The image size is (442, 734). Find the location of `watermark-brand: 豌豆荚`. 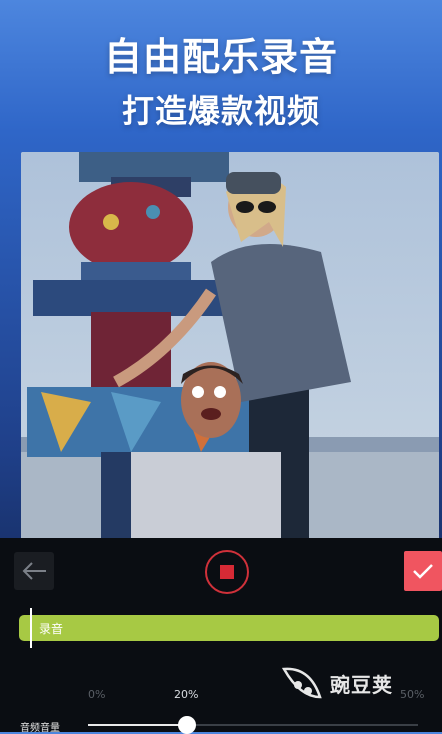

watermark-brand: 豌豆荚 is located at coordinates (361, 684).